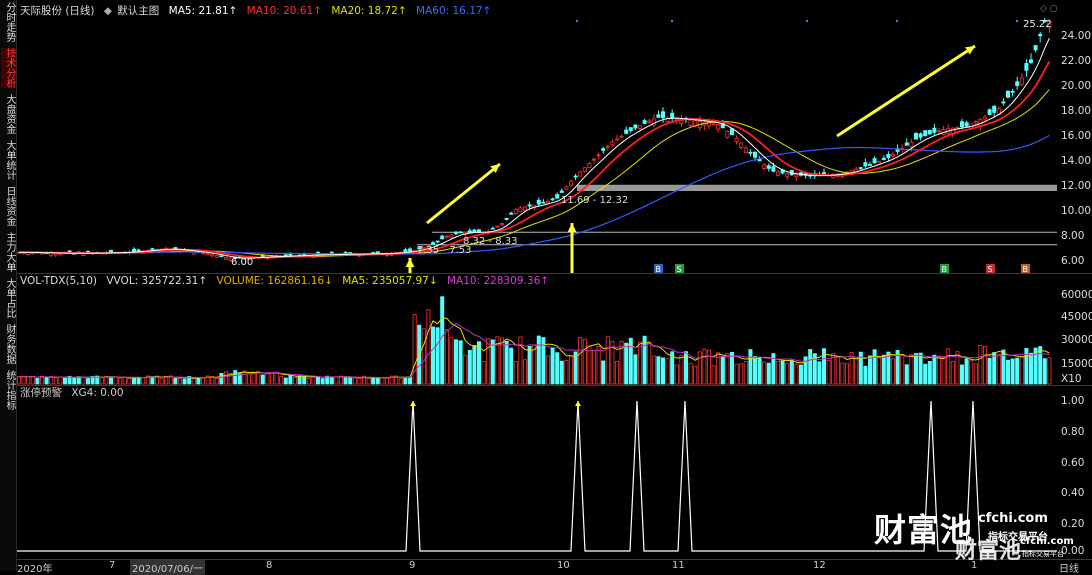 The image size is (1092, 575). Describe the element at coordinates (8, 22) in the screenshot. I see `sidebar-tab-timeshare: 分时走势` at that location.